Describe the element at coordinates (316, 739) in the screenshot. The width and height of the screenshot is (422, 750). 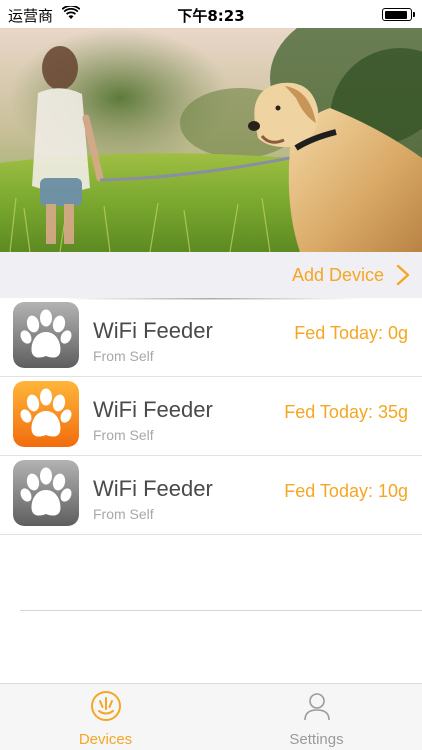
I see `tab-settings-label: Settings` at that location.